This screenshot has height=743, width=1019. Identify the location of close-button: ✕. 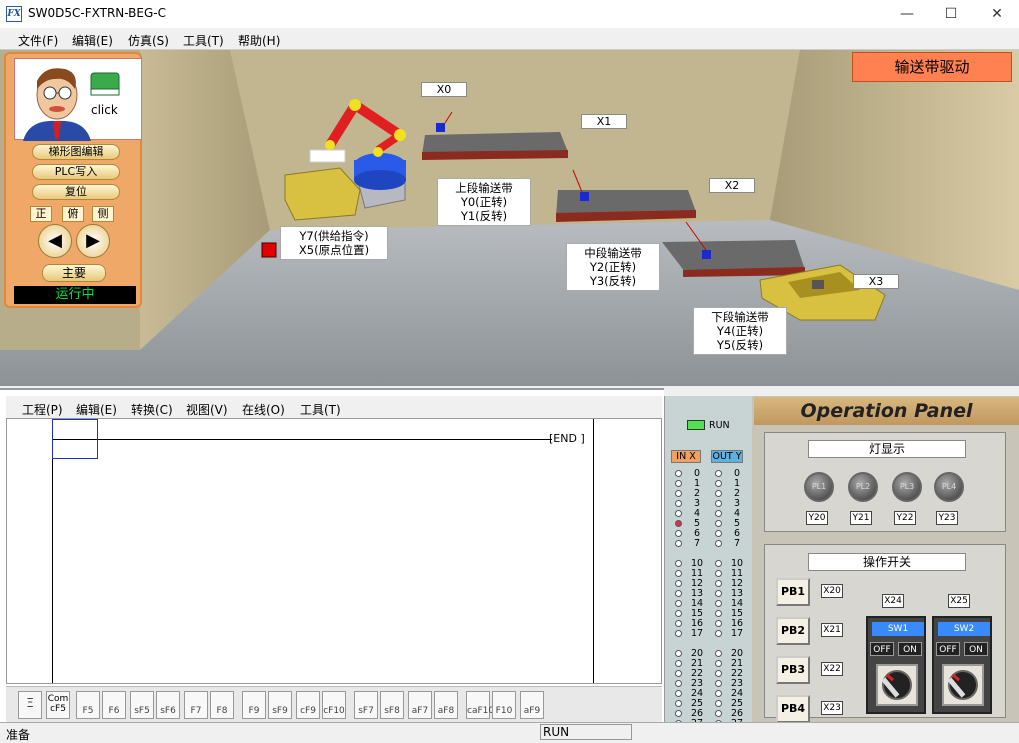
(997, 14).